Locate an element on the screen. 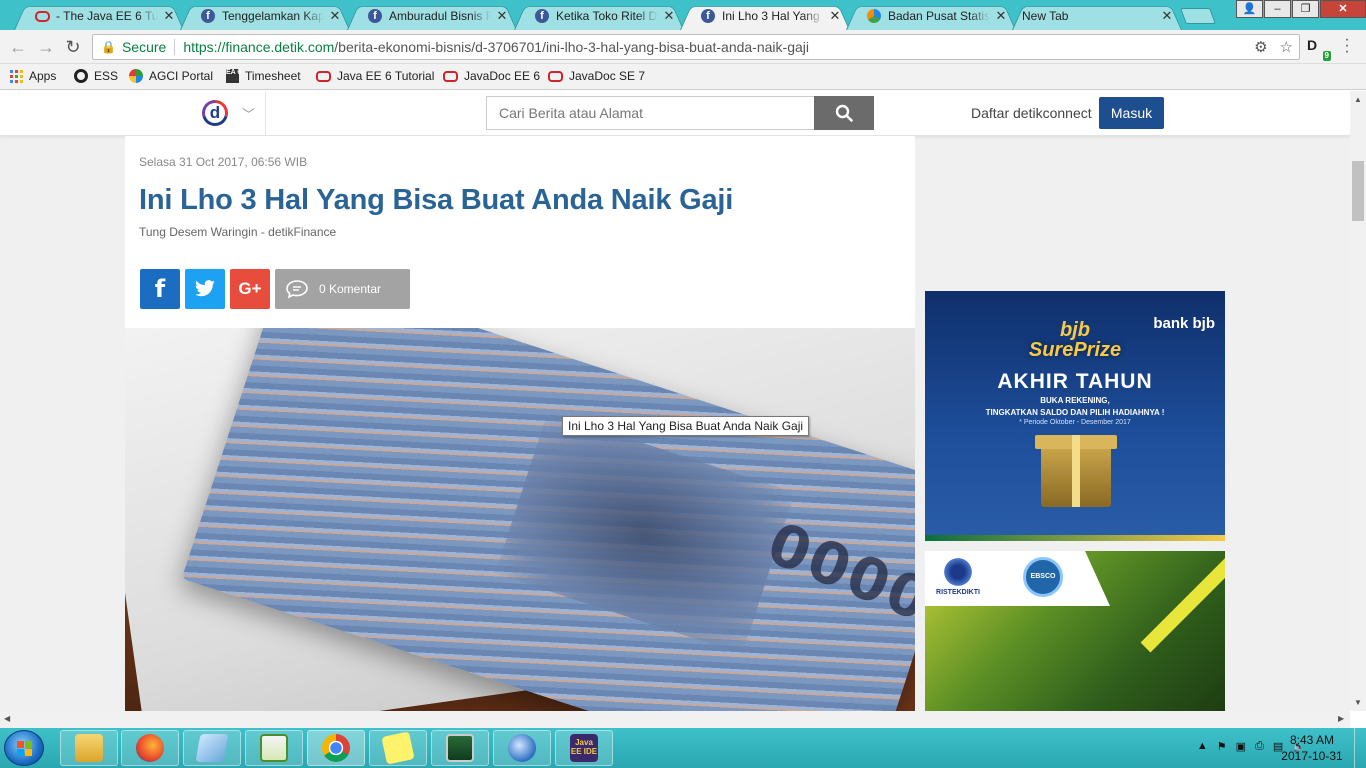  taskbar-thunderbird is located at coordinates (522, 748).